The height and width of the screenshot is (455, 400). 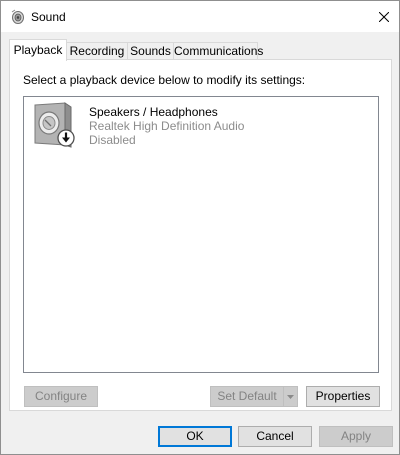 I want to click on configure-button: Configure, so click(x=61, y=396).